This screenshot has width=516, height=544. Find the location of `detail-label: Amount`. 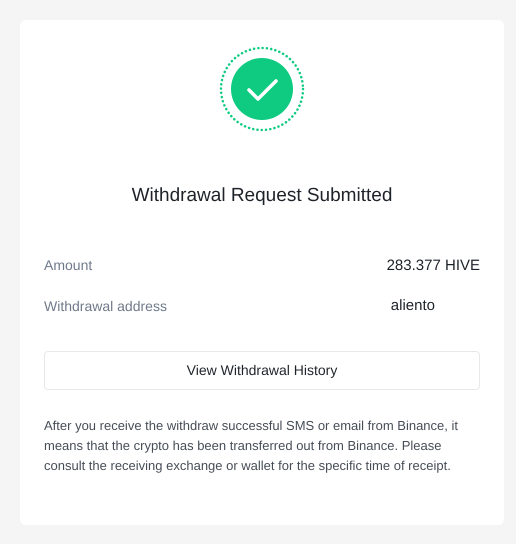

detail-label: Amount is located at coordinates (68, 266).